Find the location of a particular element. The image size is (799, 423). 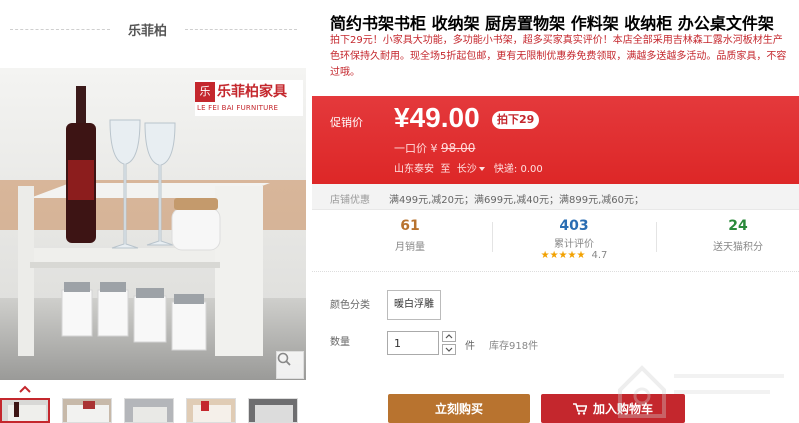

ship-destination-select: 长沙 is located at coordinates (467, 169).